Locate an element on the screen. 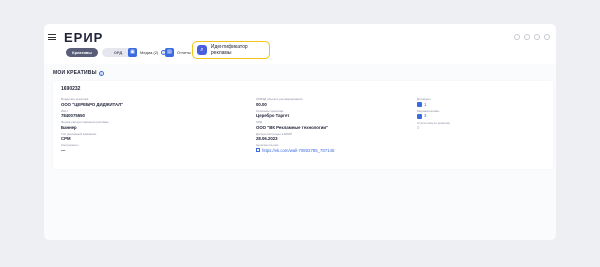 This screenshot has height=267, width=600. settings-icon is located at coordinates (527, 37).